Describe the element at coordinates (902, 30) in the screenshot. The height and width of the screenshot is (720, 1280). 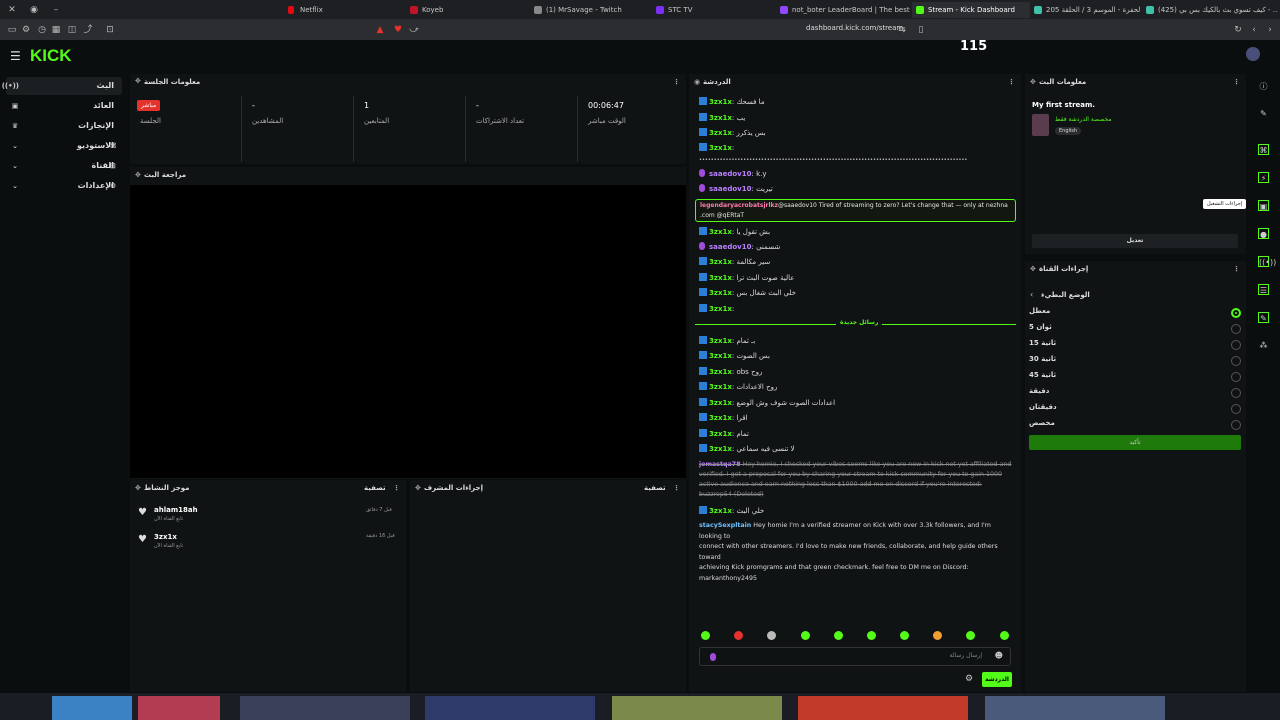
I see `translate-icon: ⇆` at that location.